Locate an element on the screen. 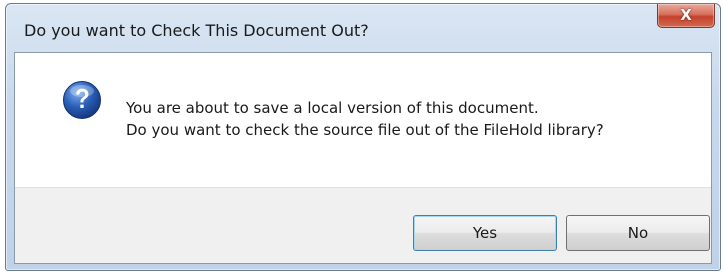 The height and width of the screenshot is (278, 724). dialog-title: Do you want to Check This Document Out? is located at coordinates (196, 30).